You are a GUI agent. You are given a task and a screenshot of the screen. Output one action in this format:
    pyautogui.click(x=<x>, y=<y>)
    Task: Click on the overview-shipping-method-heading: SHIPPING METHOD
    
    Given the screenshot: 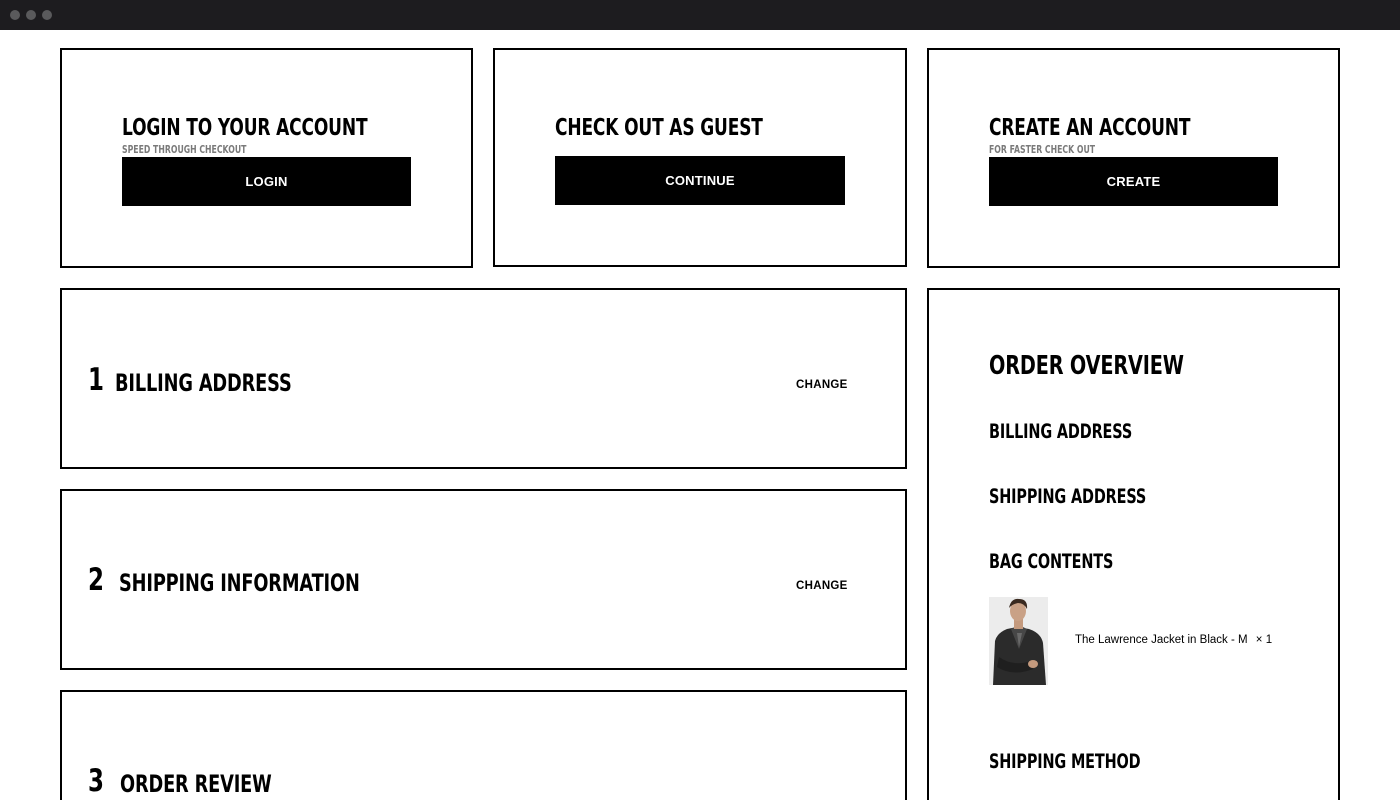 What is the action you would take?
    pyautogui.click(x=1065, y=761)
    